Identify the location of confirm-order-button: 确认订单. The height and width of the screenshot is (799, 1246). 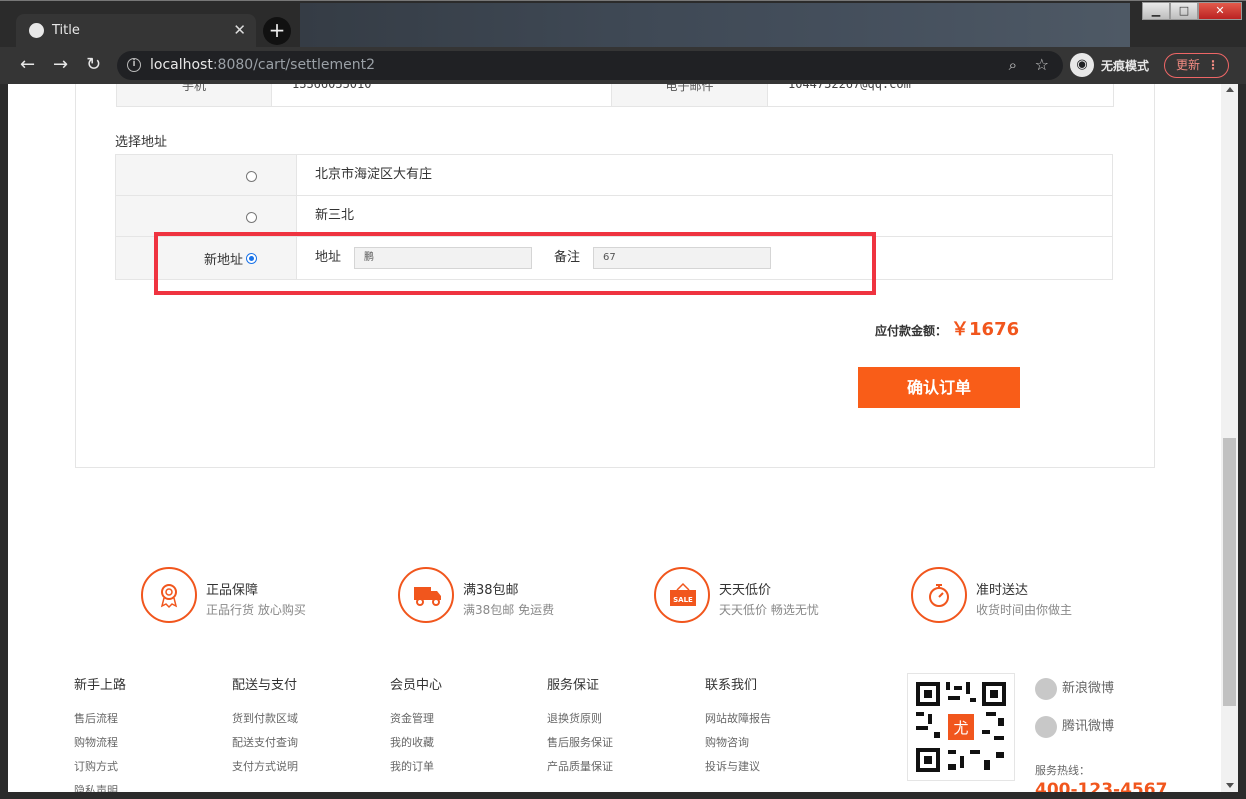
(939, 387).